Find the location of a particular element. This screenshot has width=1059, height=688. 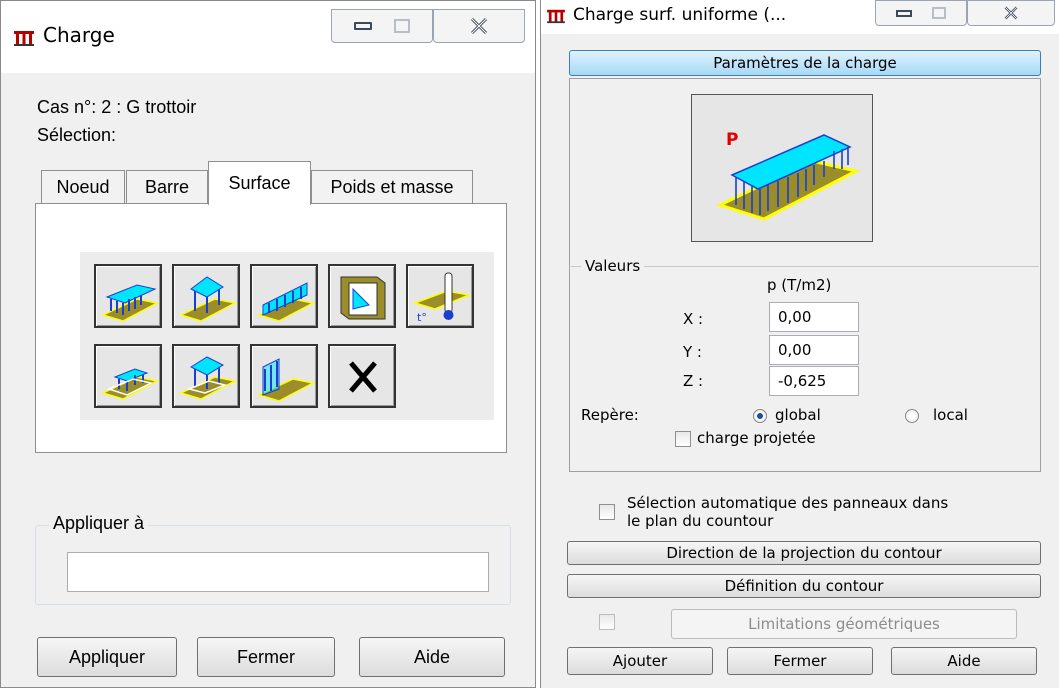

delete-load-button is located at coordinates (362, 376).